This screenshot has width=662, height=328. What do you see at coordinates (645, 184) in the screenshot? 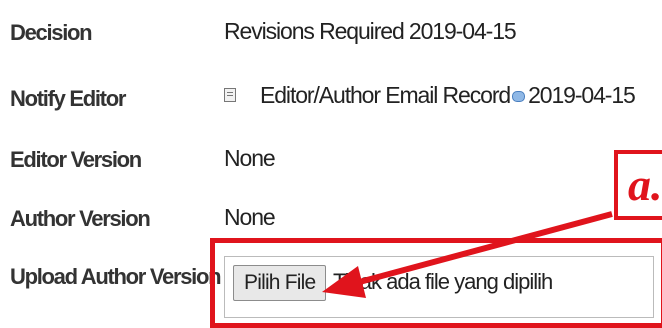
I see `annotation-label: a.` at bounding box center [645, 184].